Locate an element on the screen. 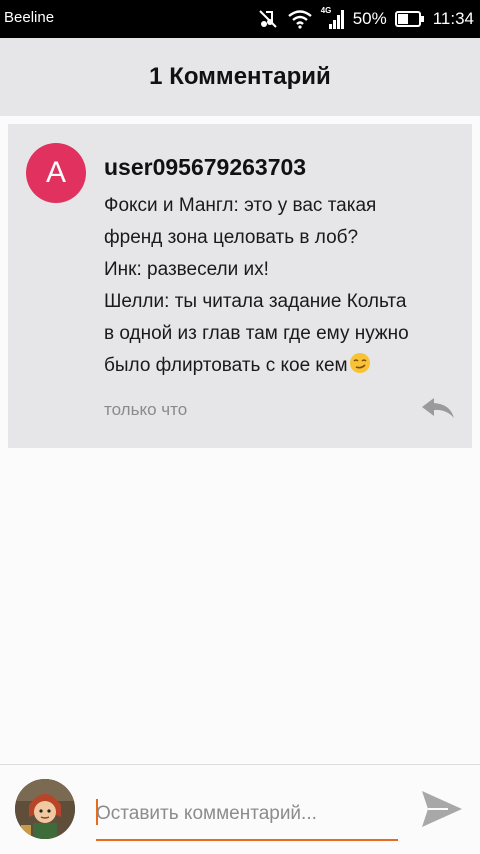 Image resolution: width=480 pixels, height=854 pixels. comment-line: Шелли: ты читала задание Кольта is located at coordinates (255, 301).